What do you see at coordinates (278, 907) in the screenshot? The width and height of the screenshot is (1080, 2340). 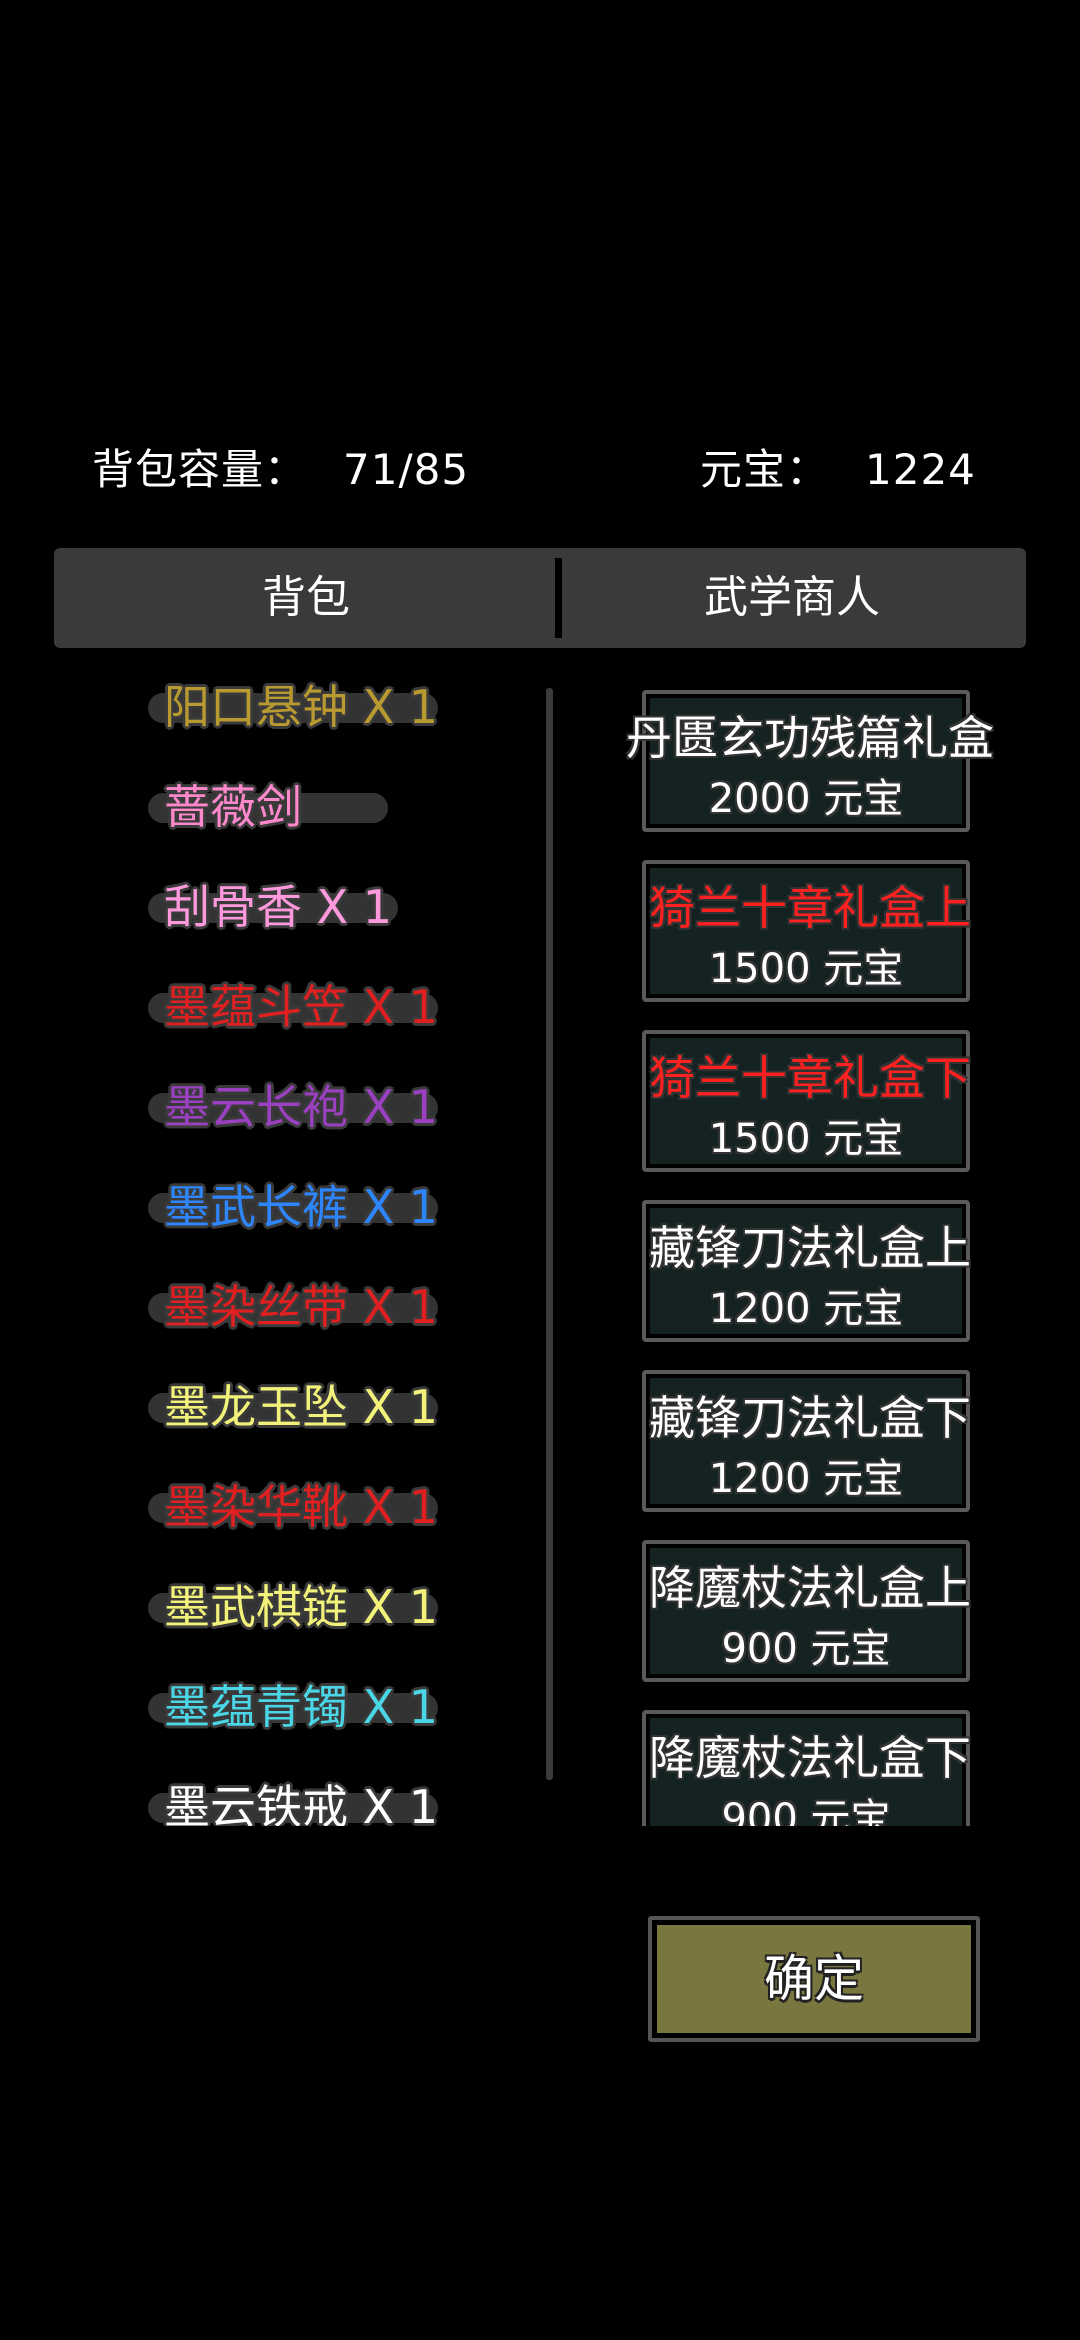 I see `inventory-item-label: 刮骨香 X 1` at bounding box center [278, 907].